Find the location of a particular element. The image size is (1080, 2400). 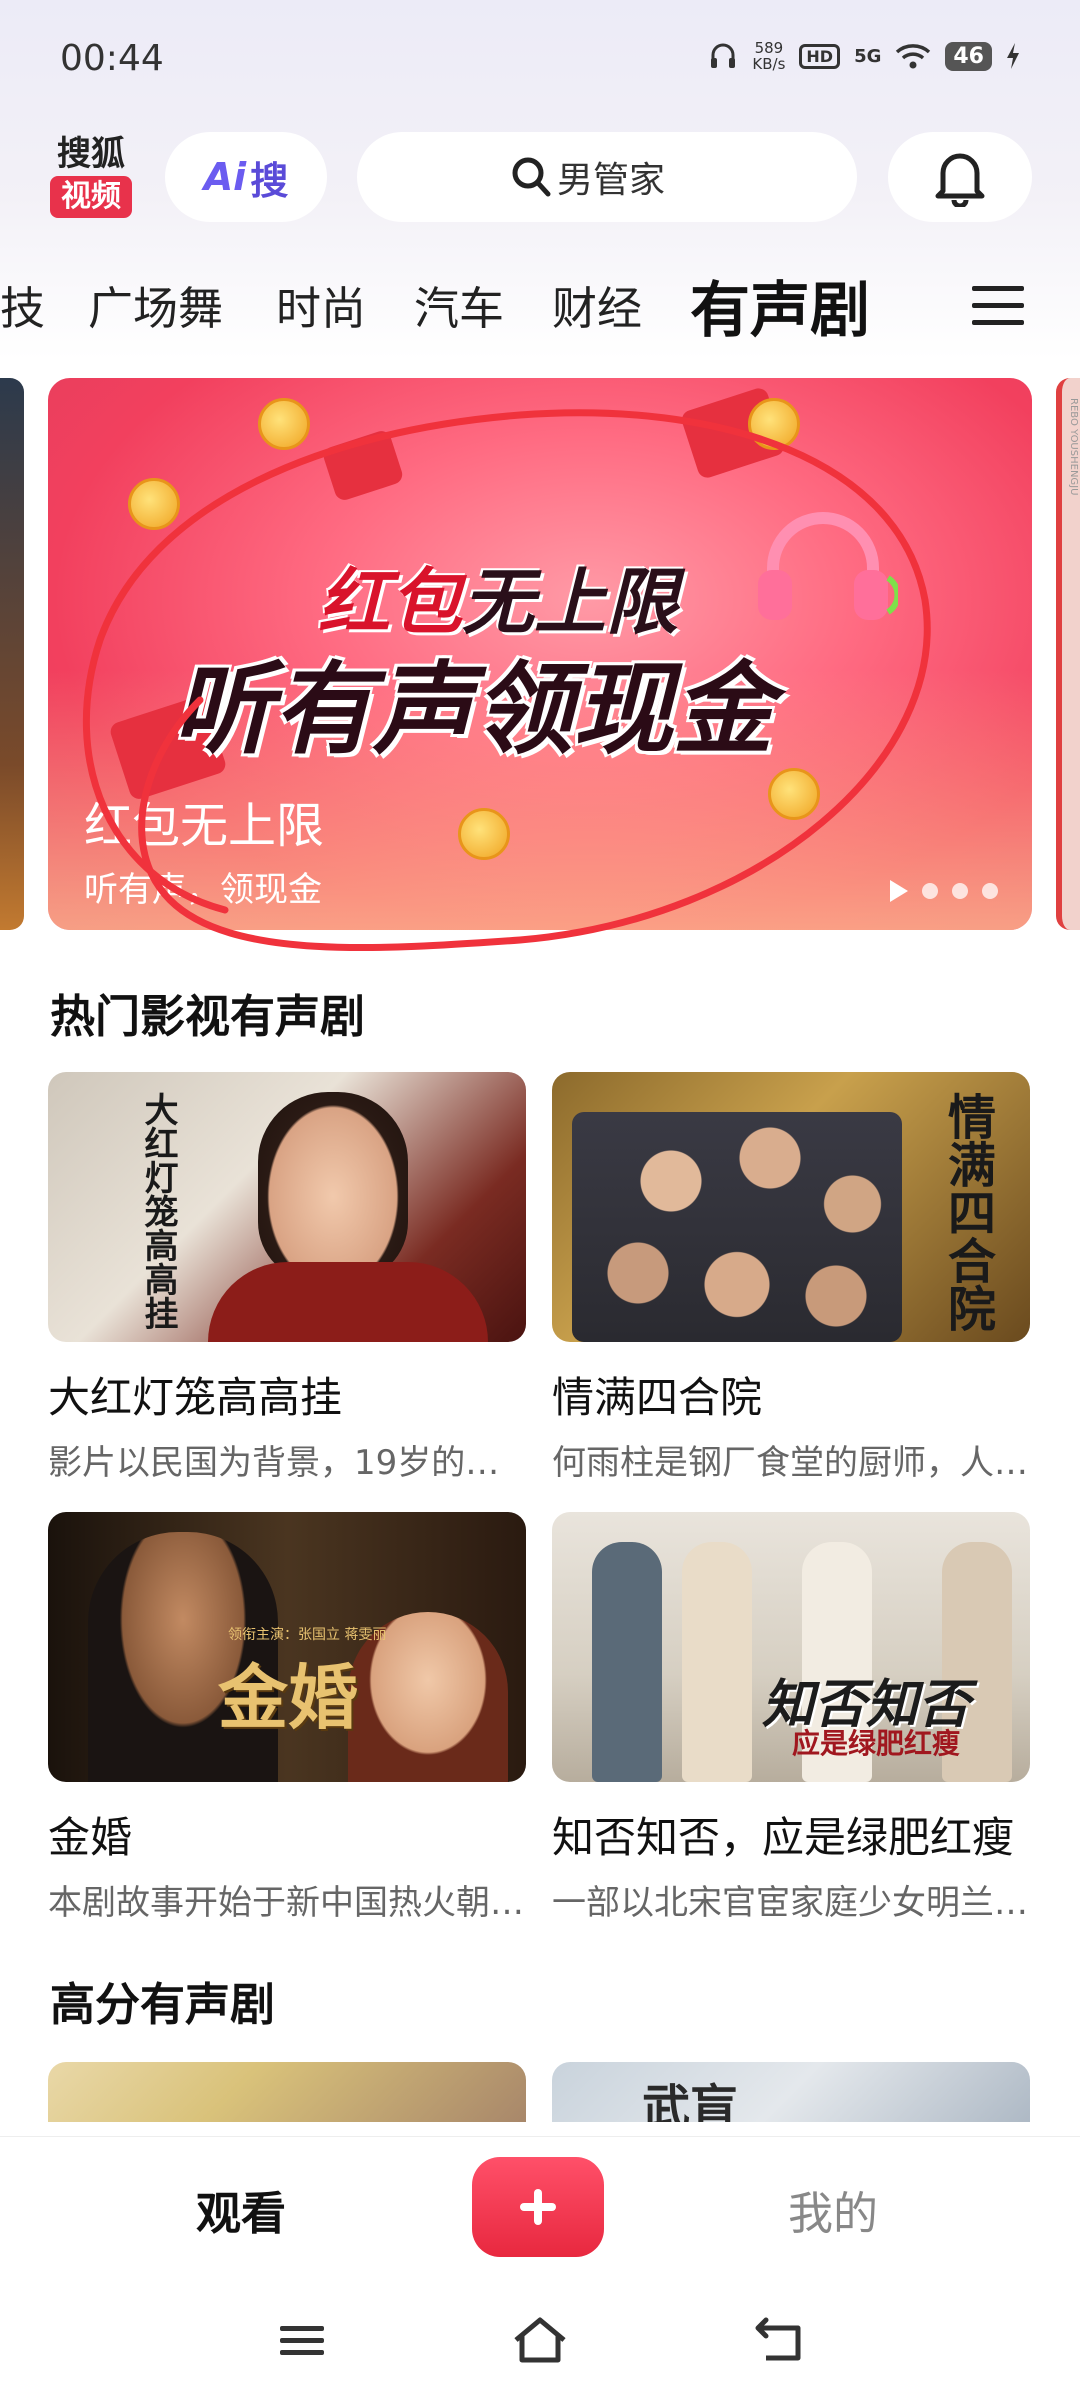

poster-caption: 金婚 is located at coordinates (288, 1698).